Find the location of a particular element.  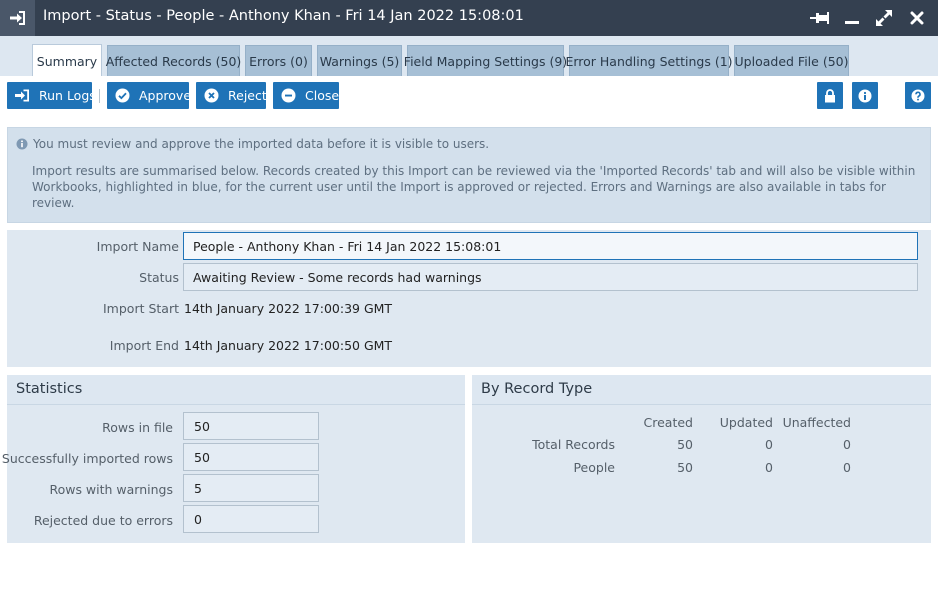

import-name-label: Import Name is located at coordinates (137, 246).